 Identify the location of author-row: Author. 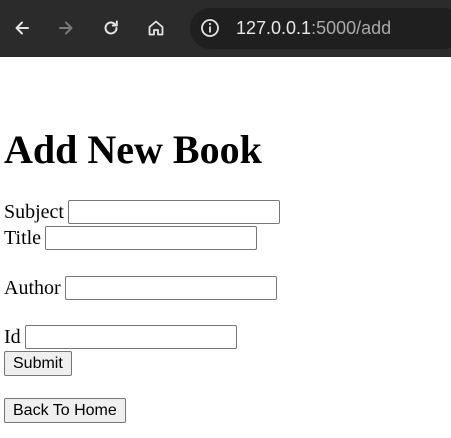
(140, 288).